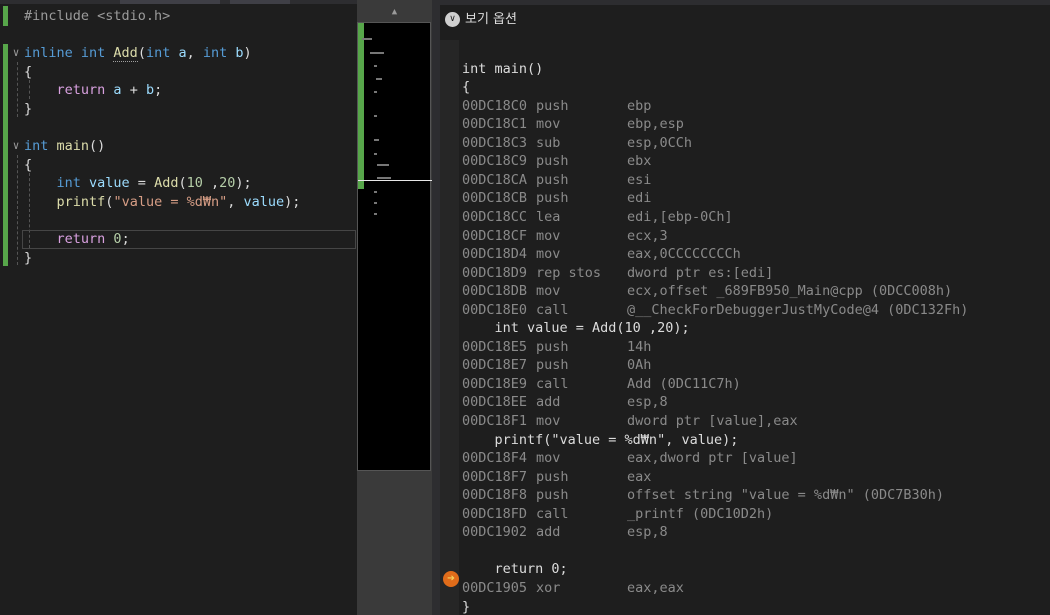 The image size is (1050, 615). What do you see at coordinates (740, 161) in the screenshot?
I see `instruction-row: 00DC18C9 push ebx` at bounding box center [740, 161].